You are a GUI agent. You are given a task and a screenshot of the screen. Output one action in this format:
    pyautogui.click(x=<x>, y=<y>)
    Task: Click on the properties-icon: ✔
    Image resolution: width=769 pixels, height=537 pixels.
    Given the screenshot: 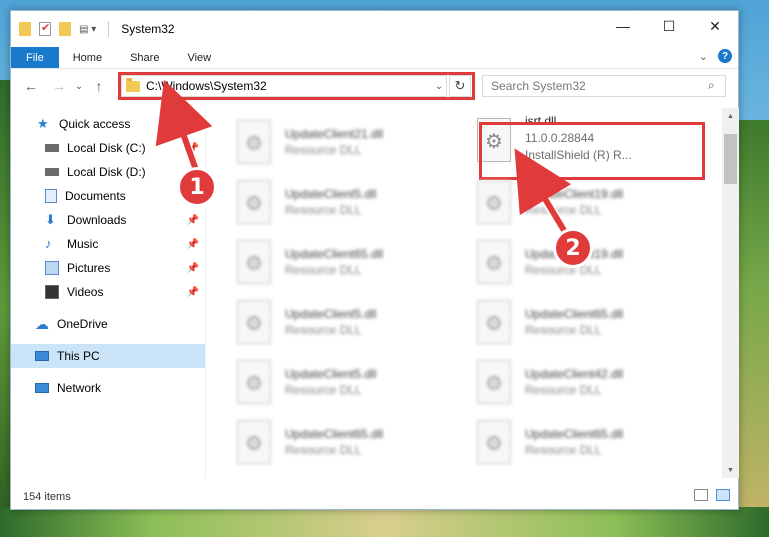 What is the action you would take?
    pyautogui.click(x=45, y=29)
    